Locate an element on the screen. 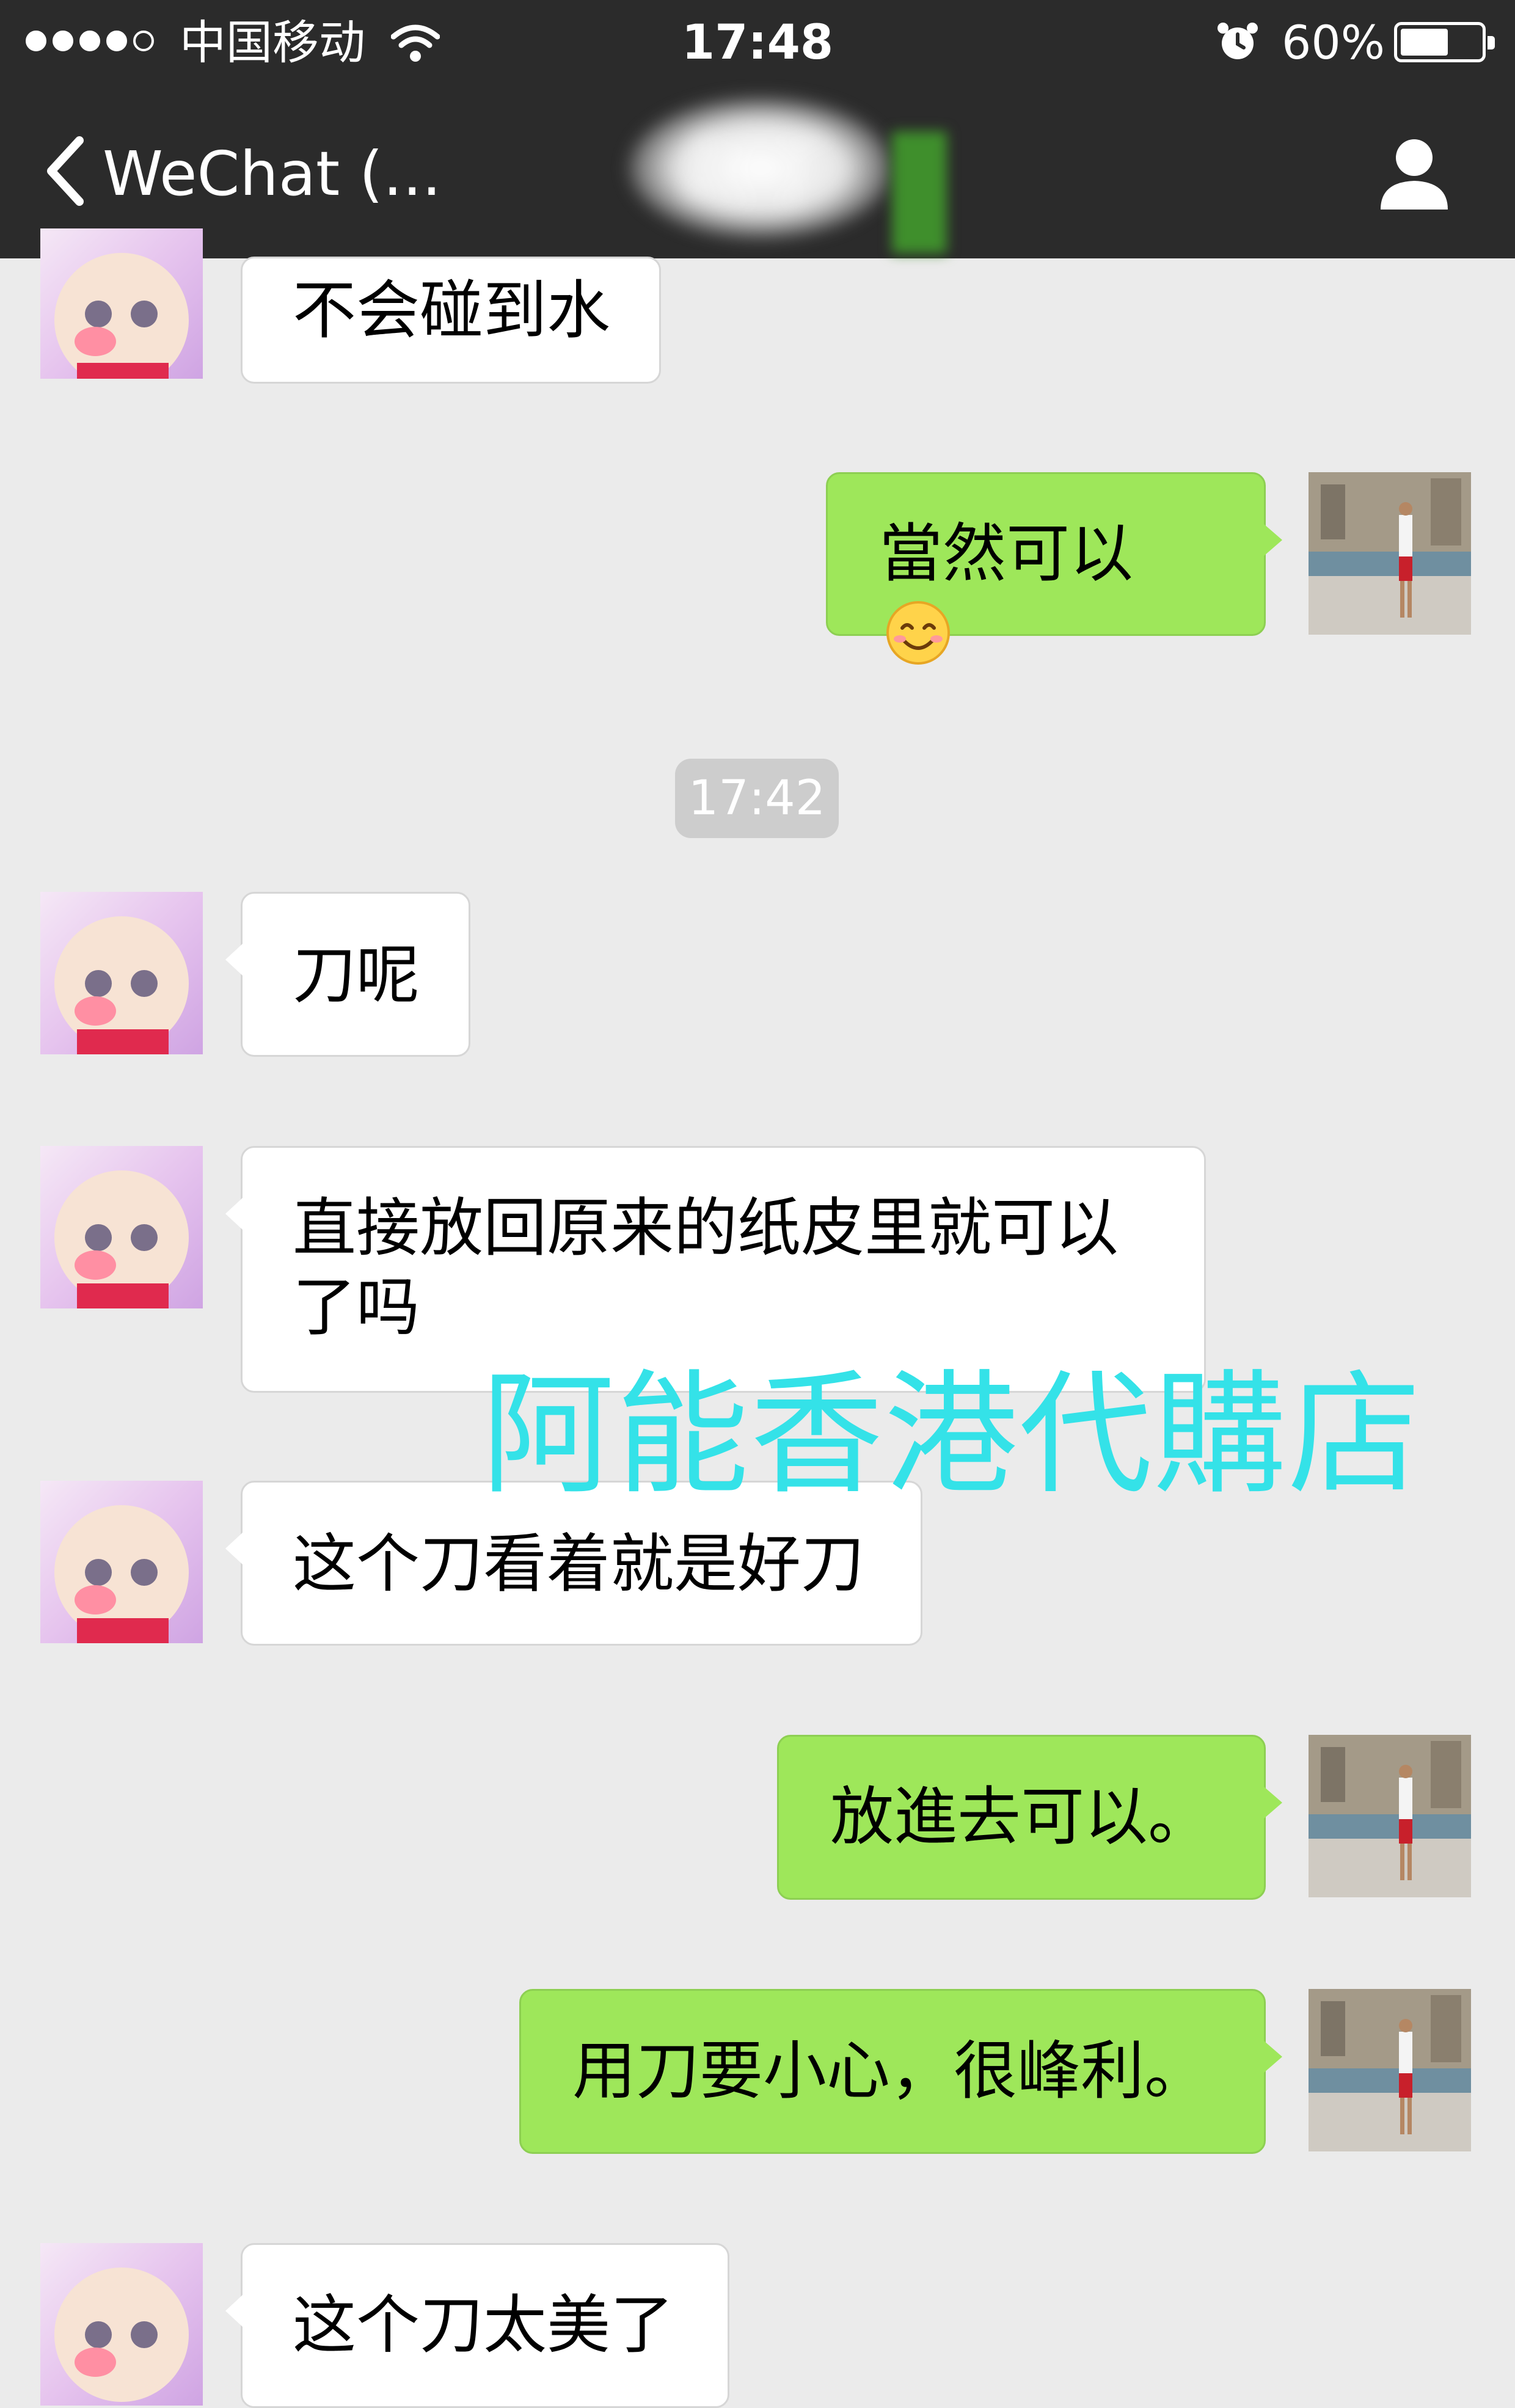  message-text: 不会碰到水 is located at coordinates (452, 310).